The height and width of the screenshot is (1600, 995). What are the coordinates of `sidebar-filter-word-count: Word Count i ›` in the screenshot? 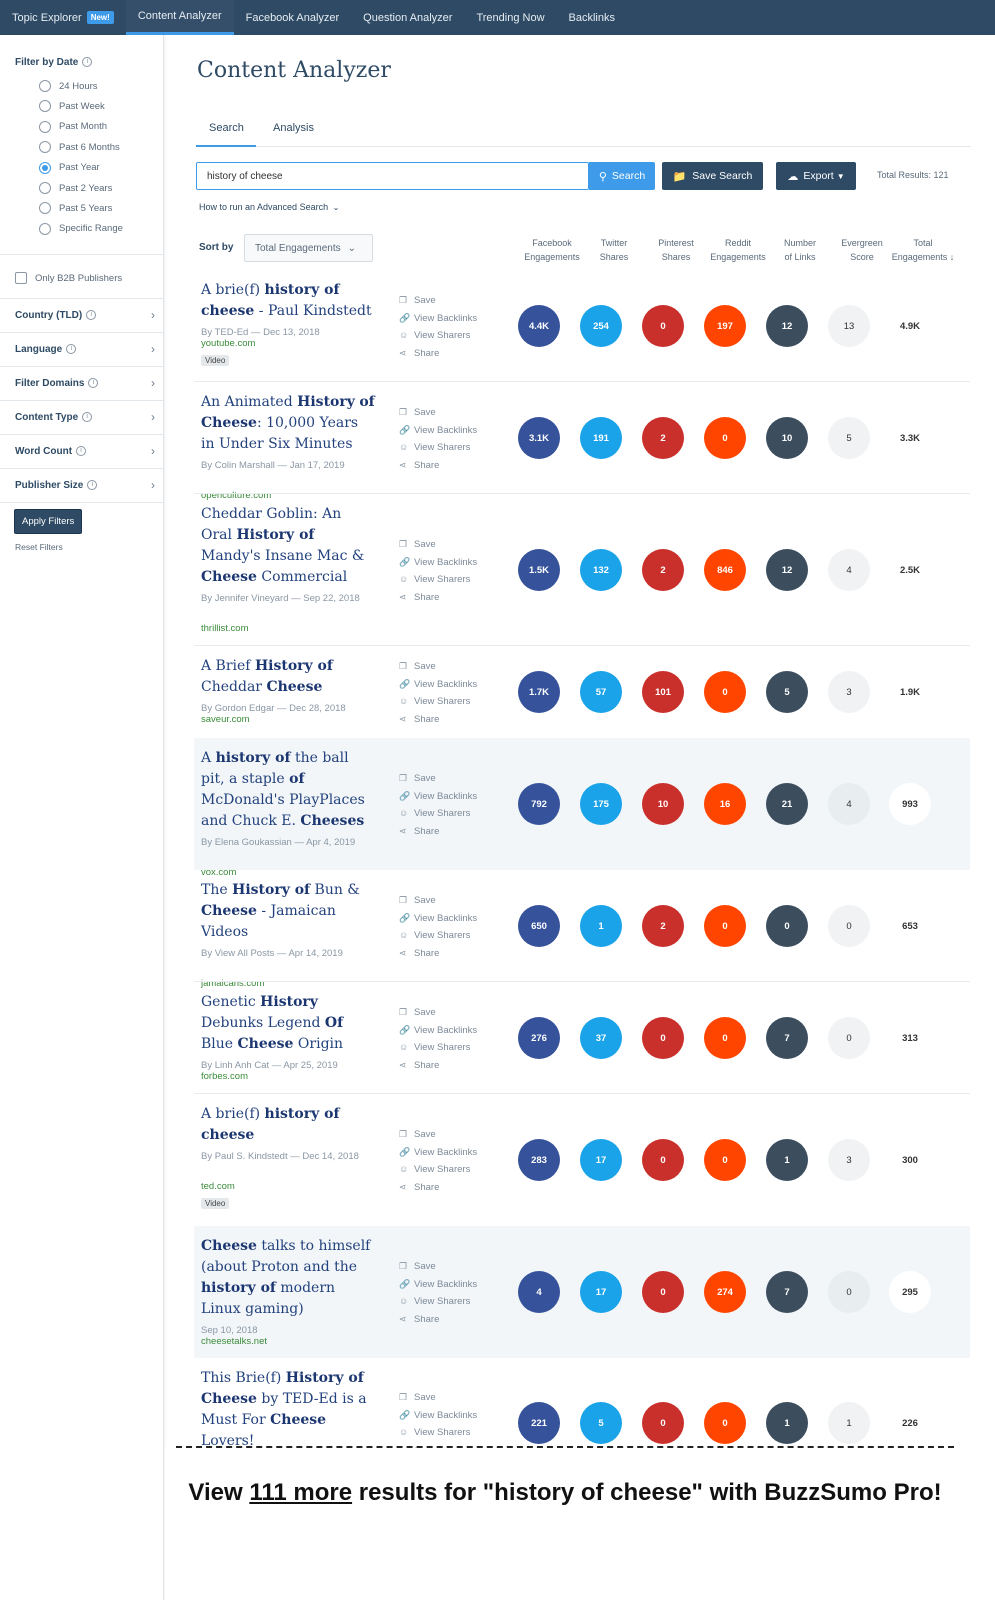 It's located at (85, 451).